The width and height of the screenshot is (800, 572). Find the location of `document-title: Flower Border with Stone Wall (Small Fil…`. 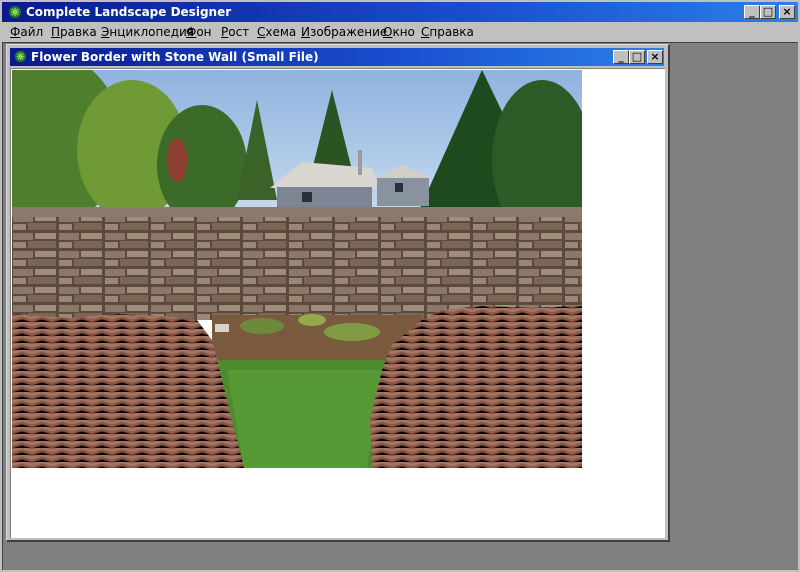

document-title: Flower Border with Stone Wall (Small Fil… is located at coordinates (175, 57).